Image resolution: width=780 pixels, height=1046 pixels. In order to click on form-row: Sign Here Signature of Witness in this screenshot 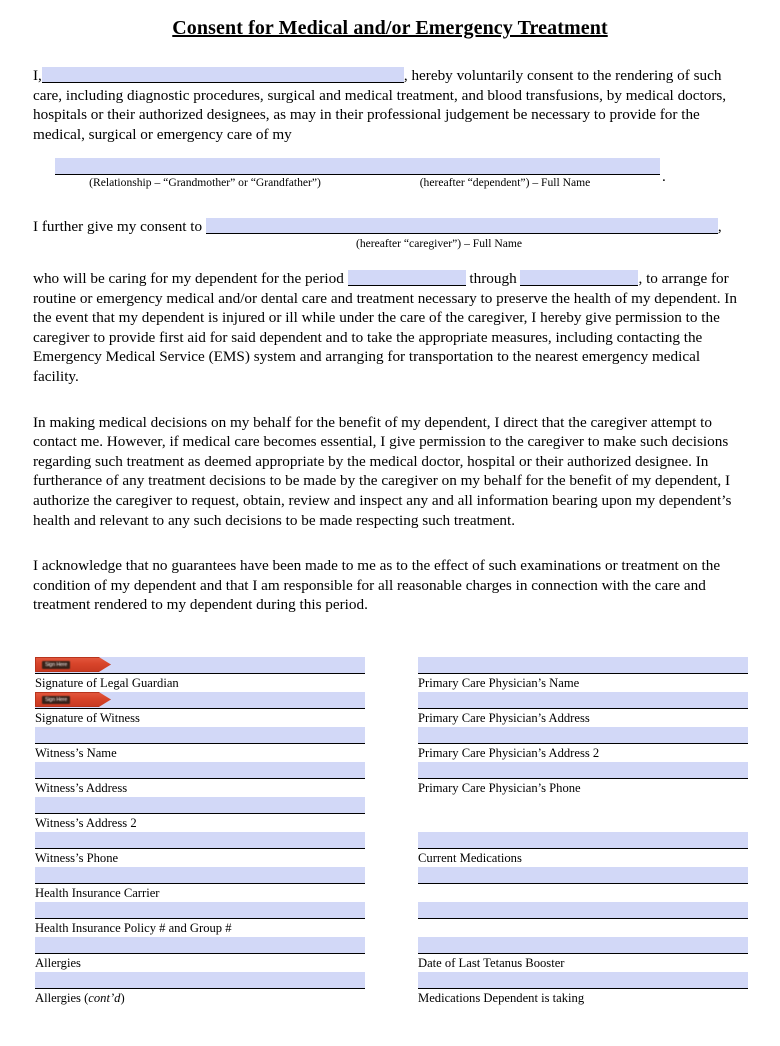, I will do `click(200, 709)`.